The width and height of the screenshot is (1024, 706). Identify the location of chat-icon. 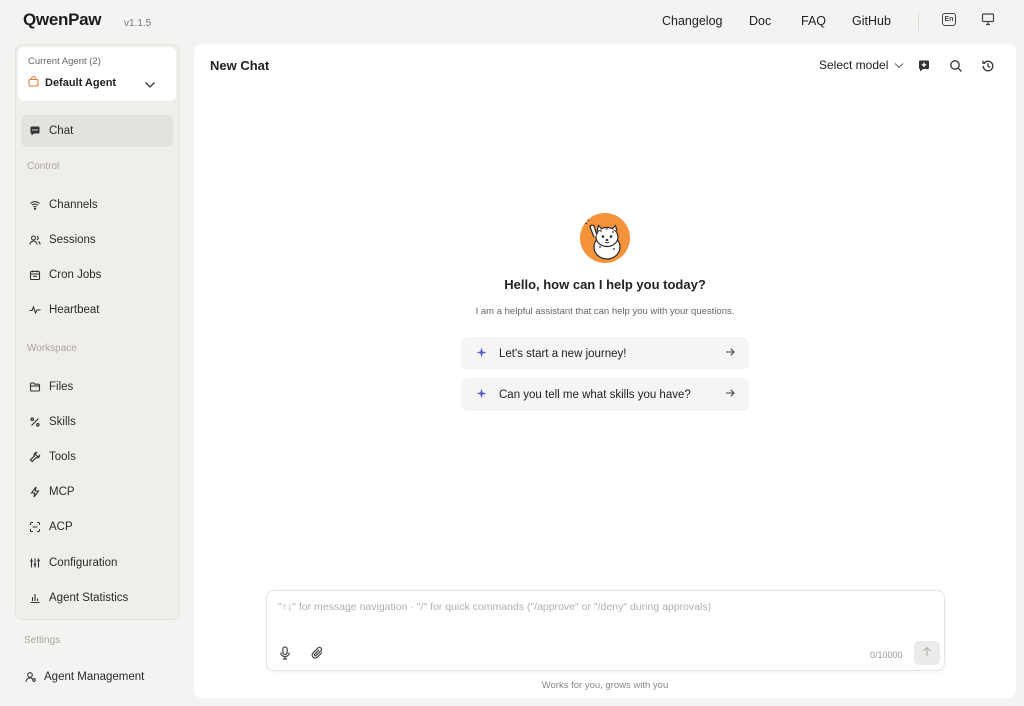
(34, 131).